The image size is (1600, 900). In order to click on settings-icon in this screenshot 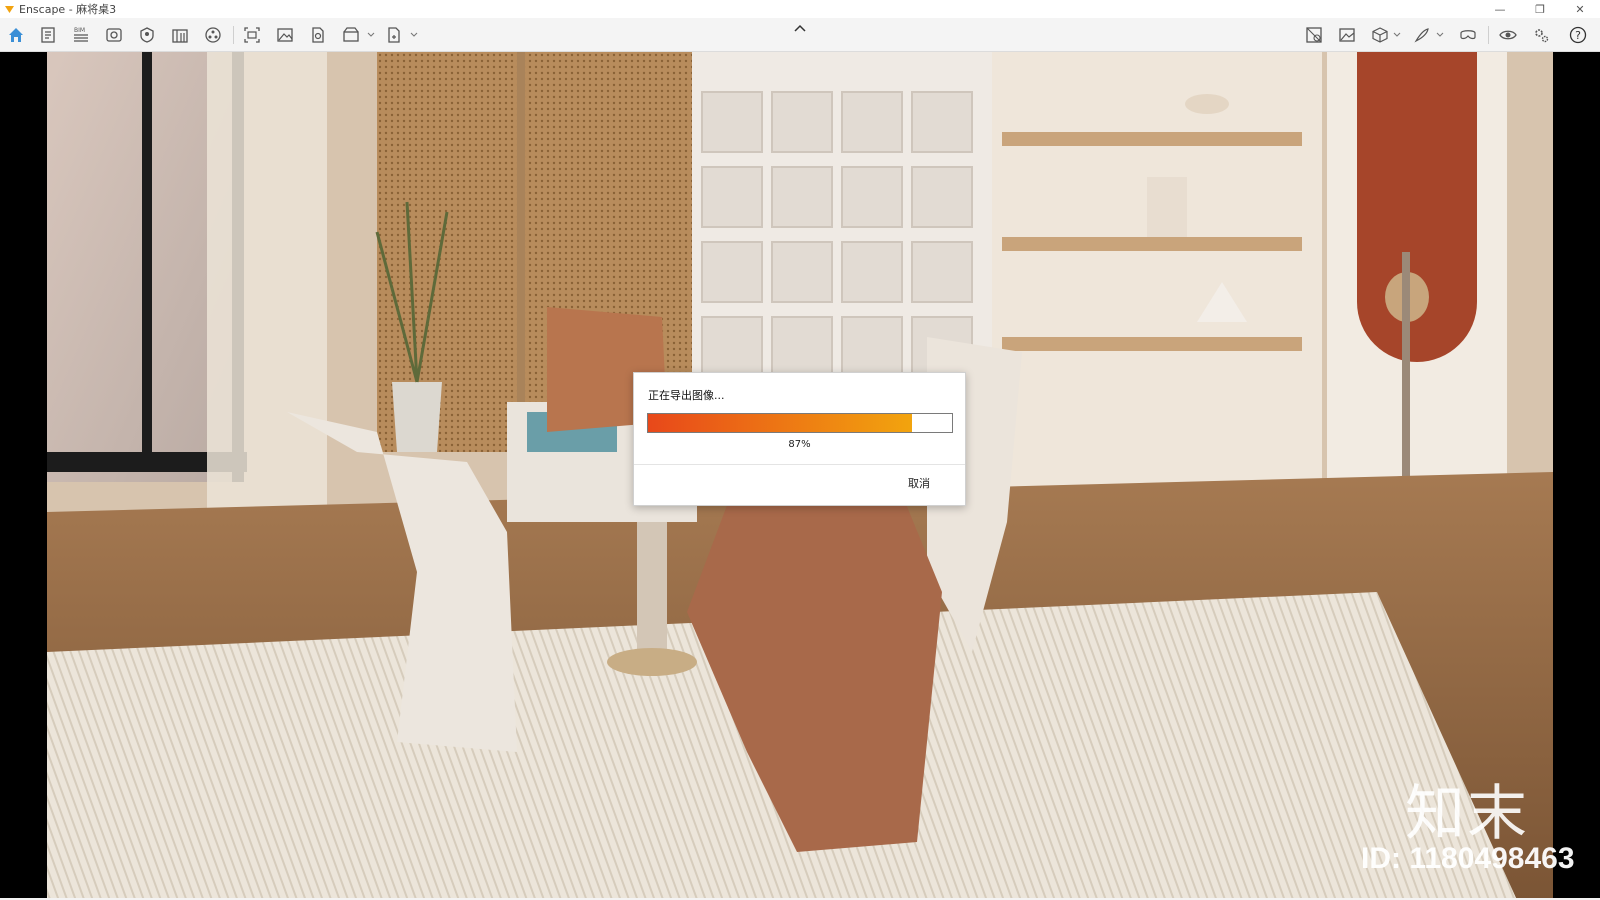, I will do `click(1541, 35)`.